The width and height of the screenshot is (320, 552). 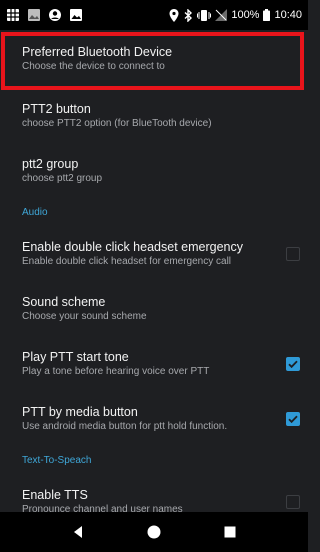 I want to click on pref-summary: Choose your sound scheme, so click(x=84, y=316).